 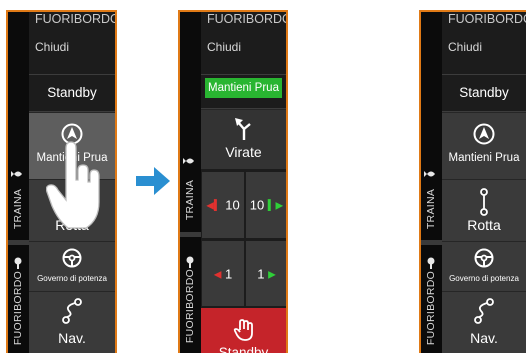 What do you see at coordinates (243, 88) in the screenshot?
I see `active-mode-badge: Mantieni Prua` at bounding box center [243, 88].